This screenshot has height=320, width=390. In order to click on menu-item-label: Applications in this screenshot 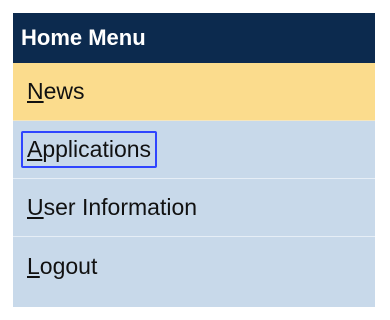, I will do `click(89, 149)`.